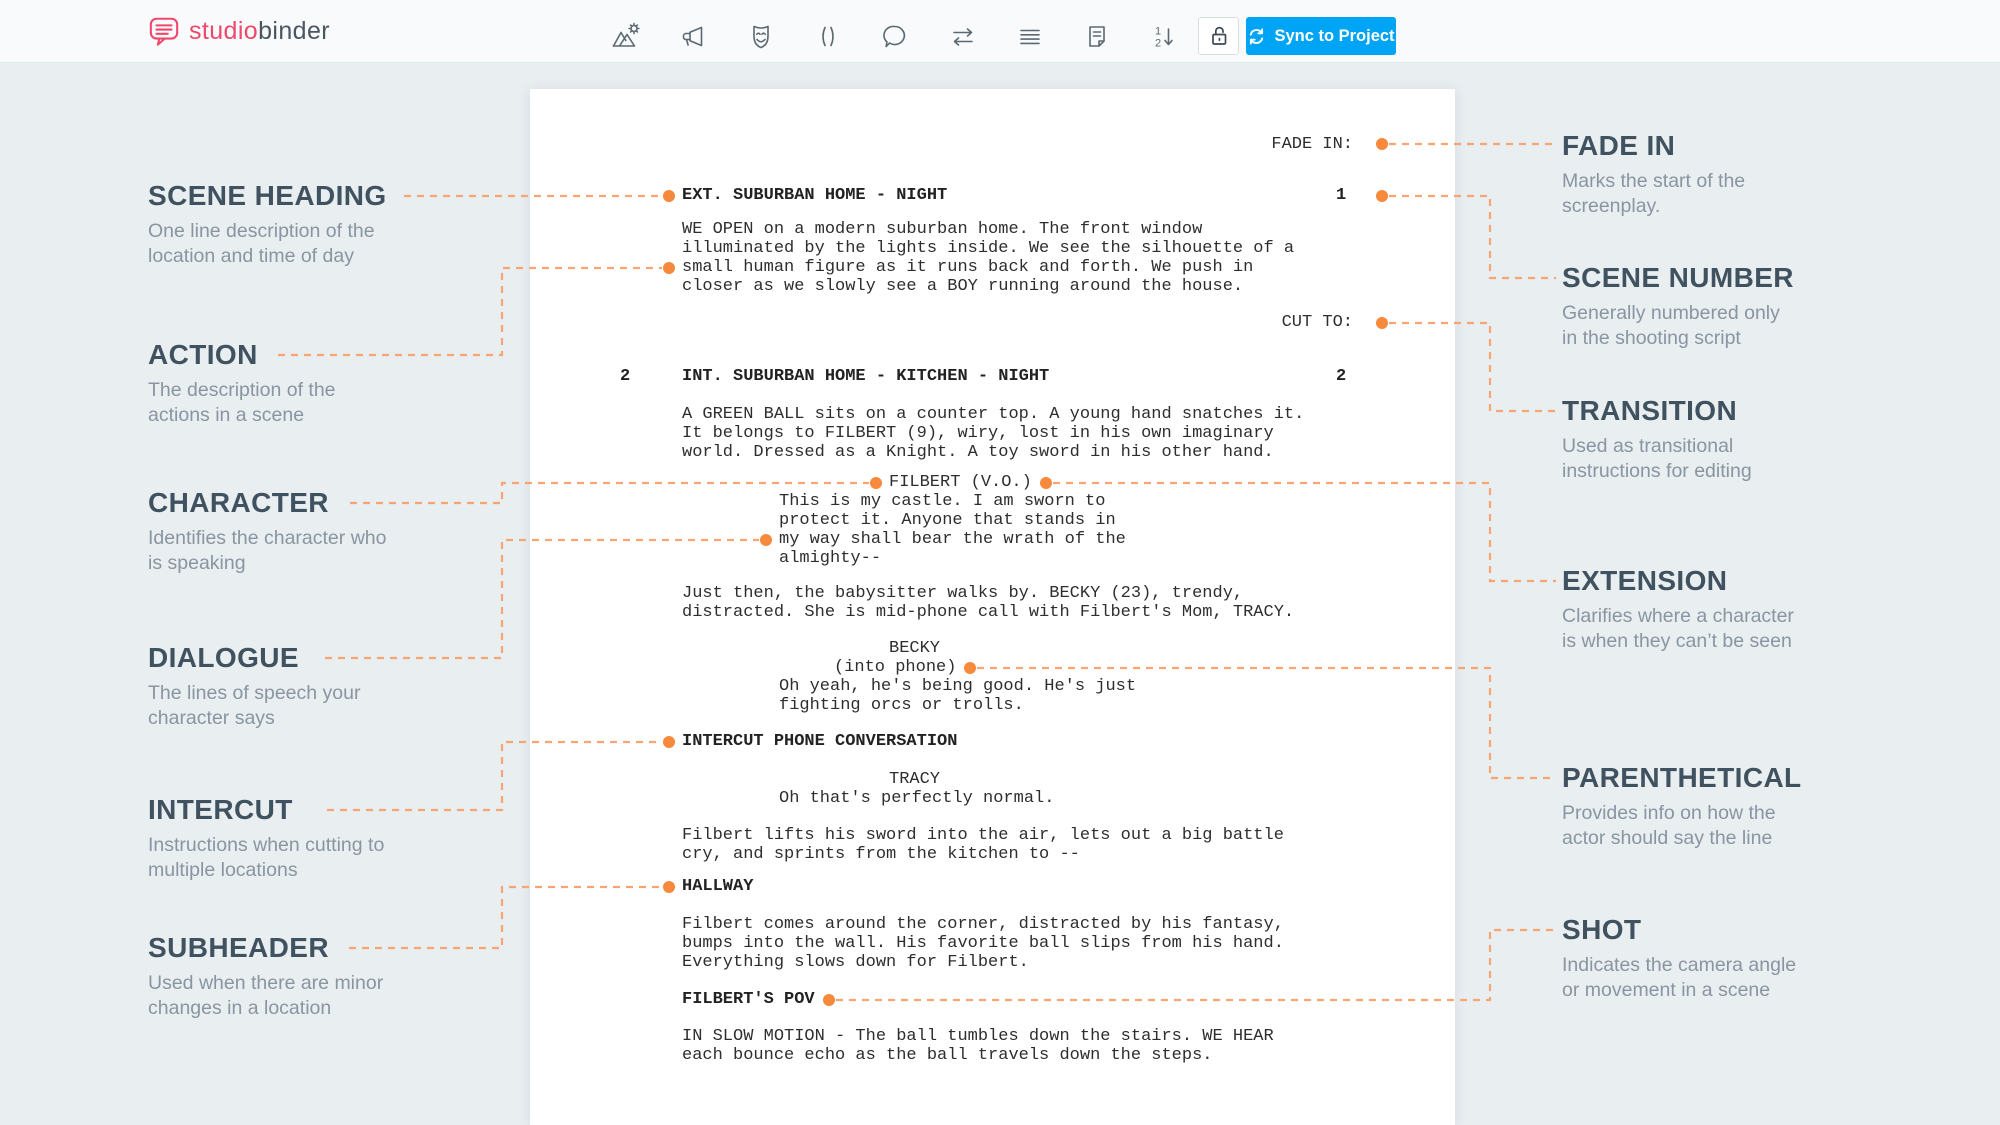  I want to click on scene-1-number-right: 1, so click(1341, 195).